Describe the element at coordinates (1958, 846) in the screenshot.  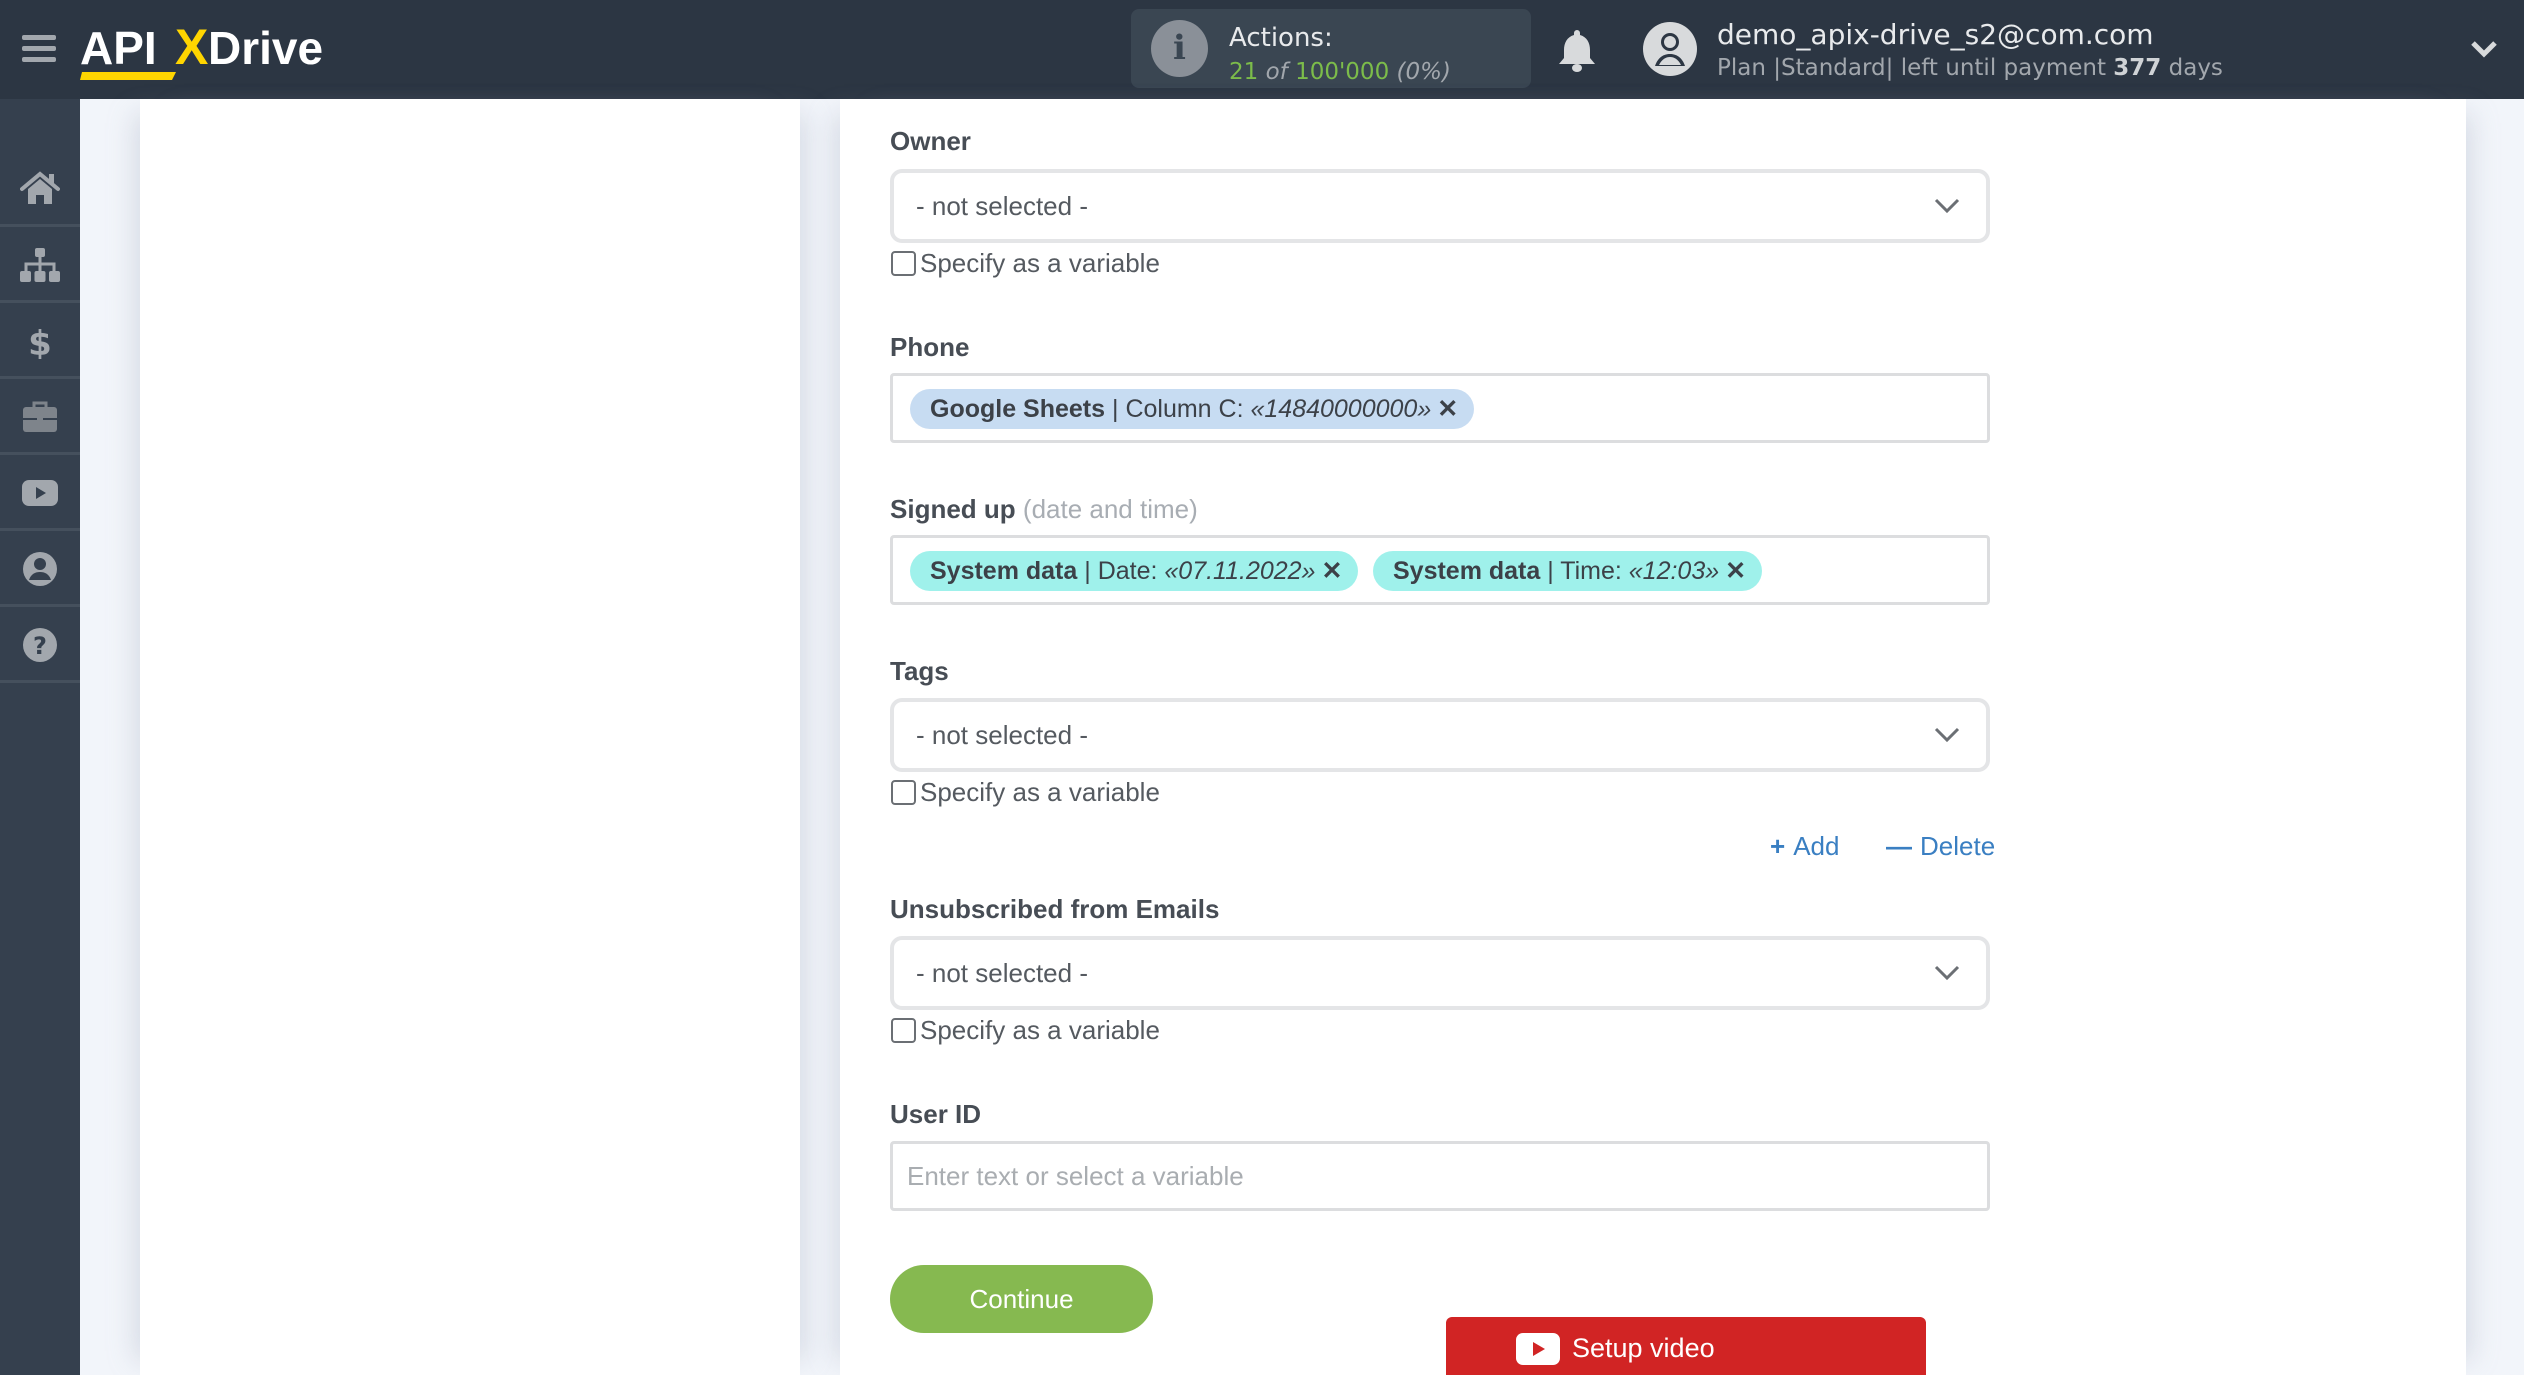
I see `delete-label: Delete` at that location.